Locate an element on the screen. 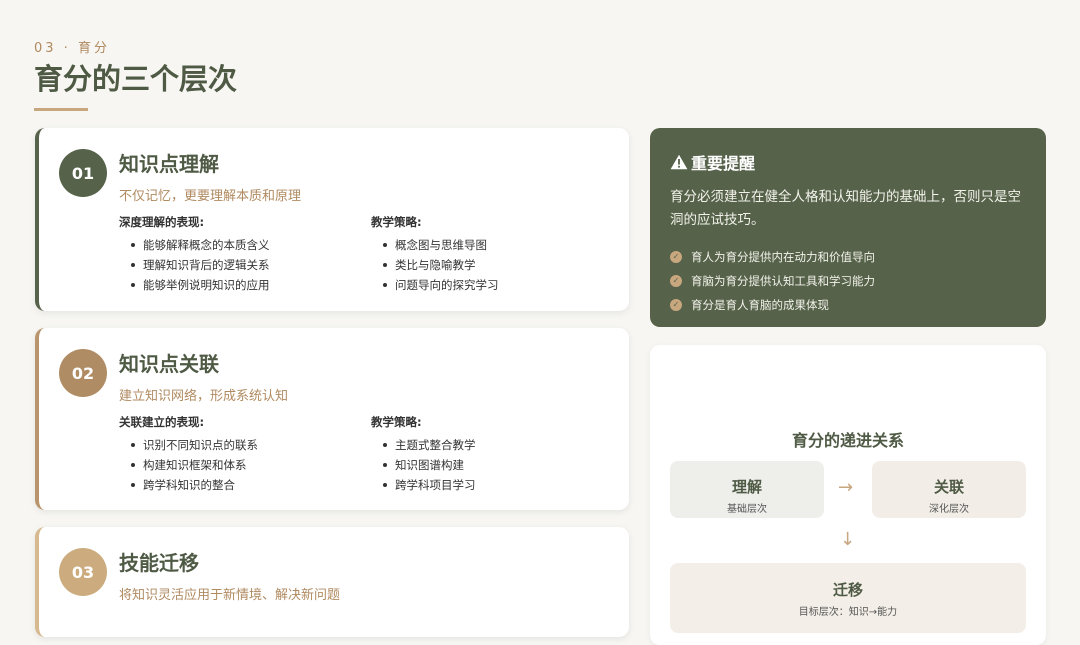 The image size is (1080, 645). level-title: 知识点理解 is located at coordinates (169, 164).